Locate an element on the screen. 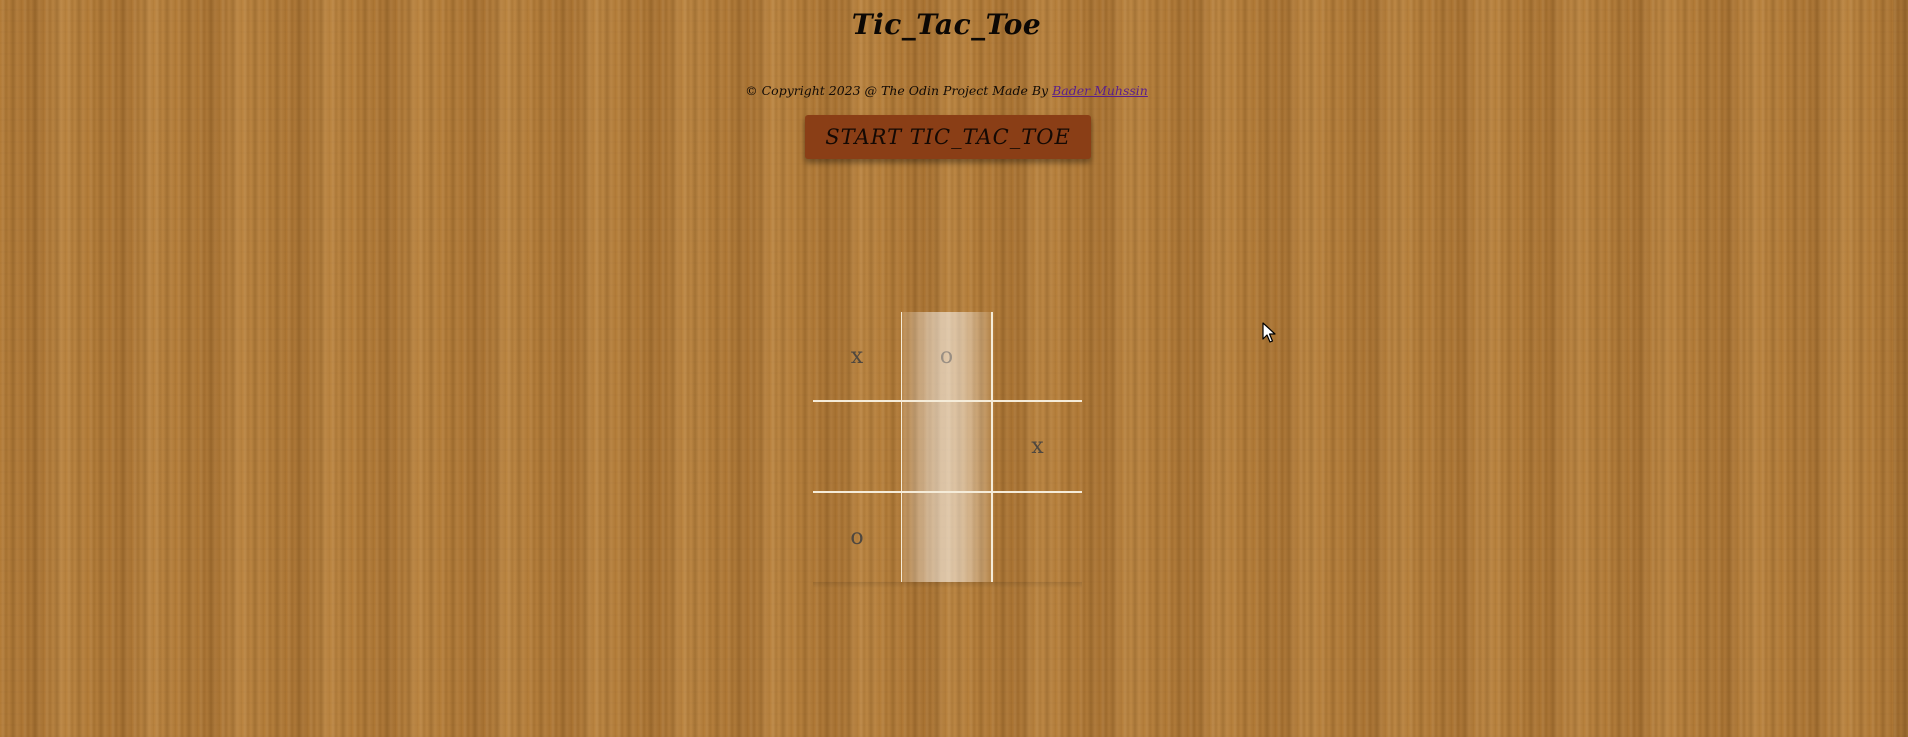 The height and width of the screenshot is (737, 1908). mouse-pointer-icon is located at coordinates (1269, 332).